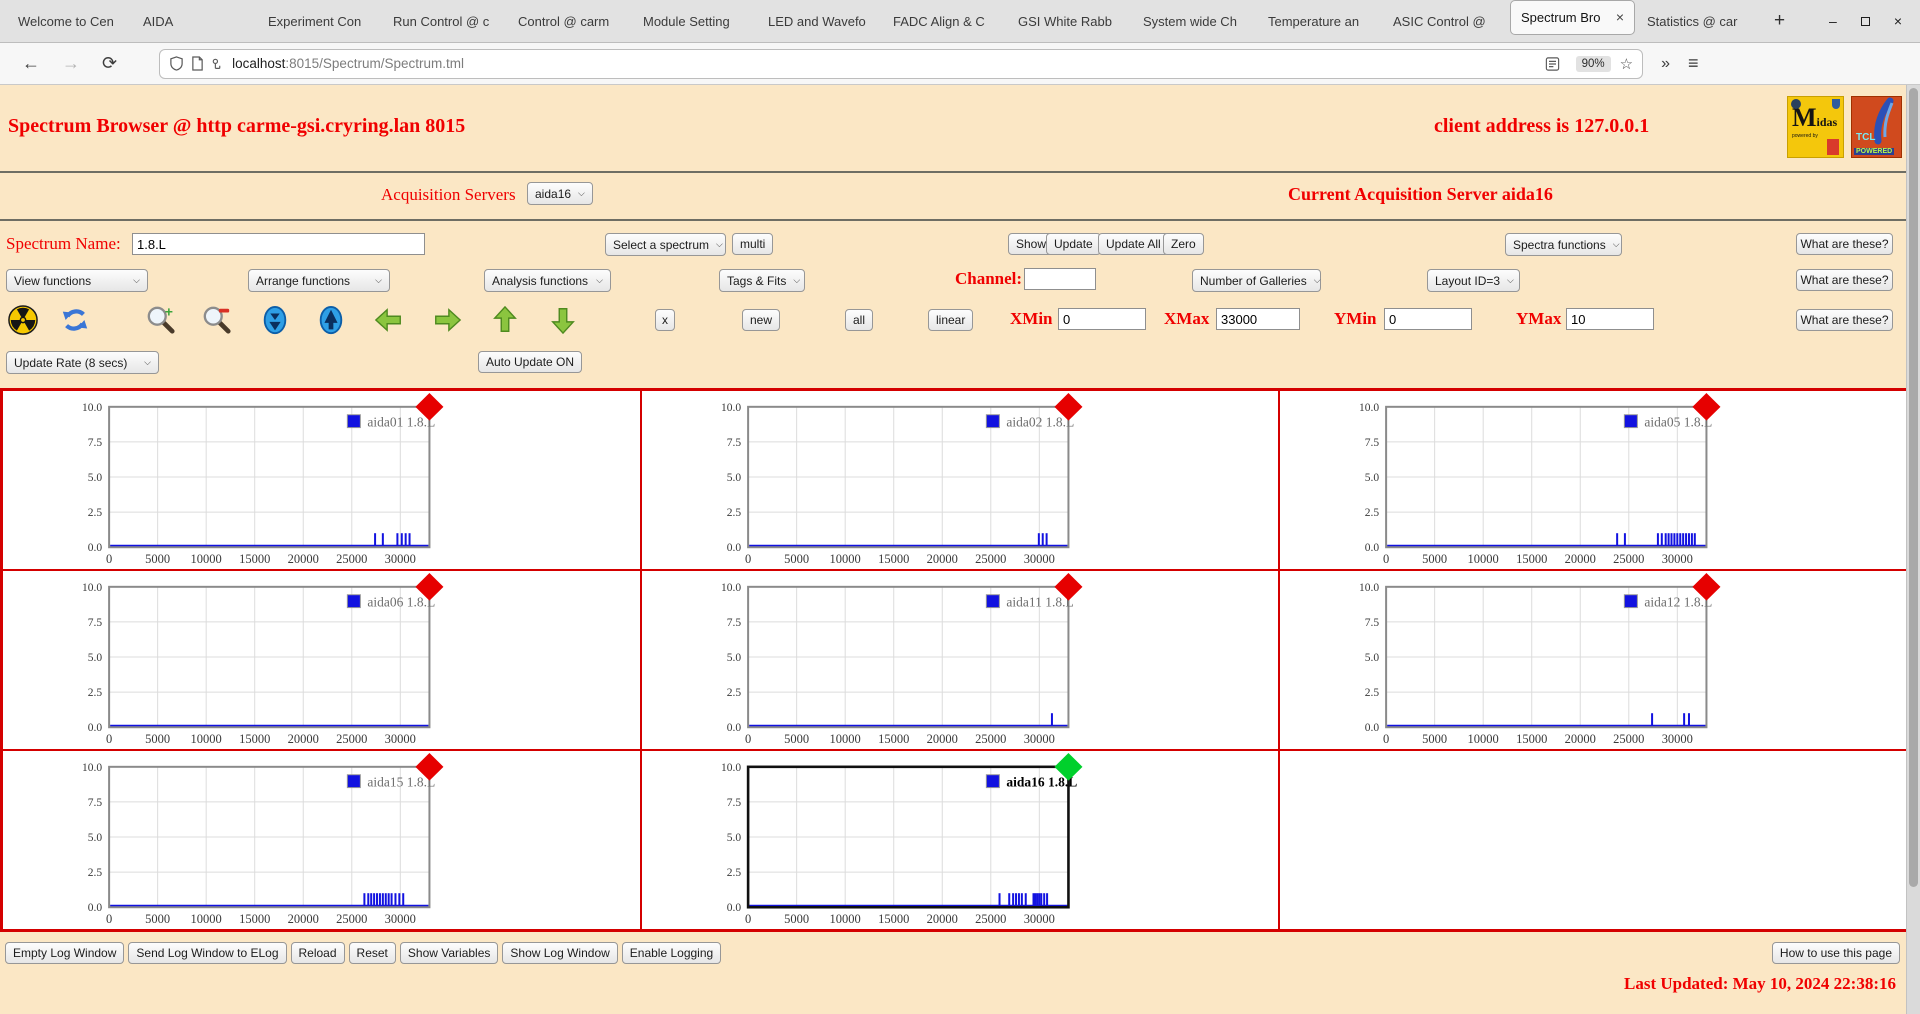  Describe the element at coordinates (1428, 319) in the screenshot. I see `ymin-input` at that location.